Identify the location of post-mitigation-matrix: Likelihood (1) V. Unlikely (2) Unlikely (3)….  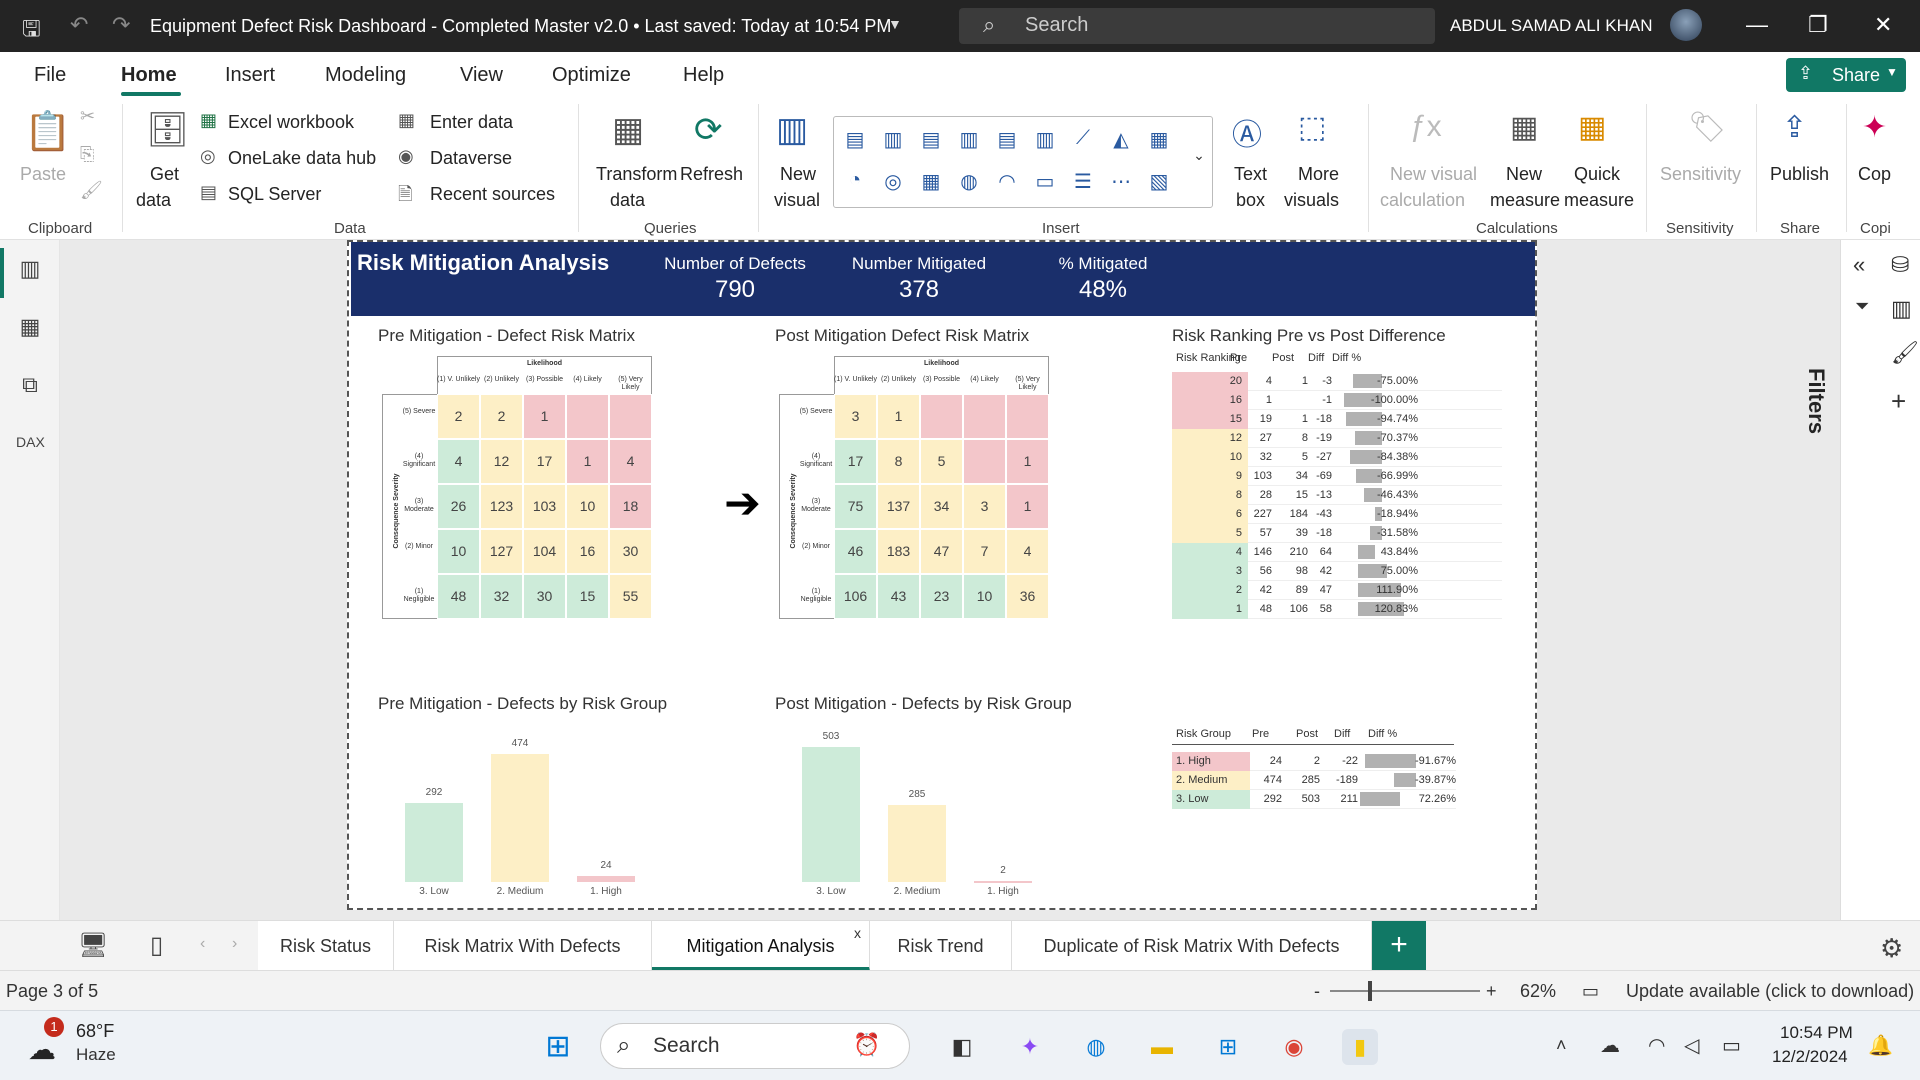
(944, 516).